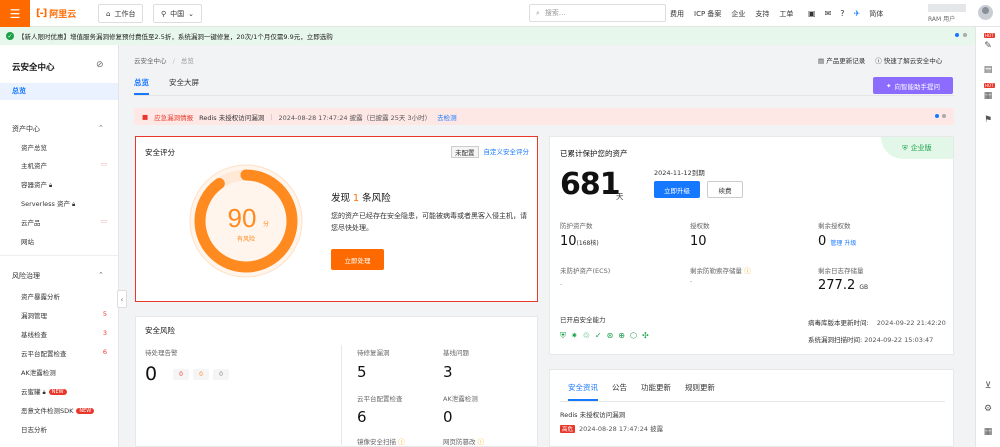  What do you see at coordinates (812, 13) in the screenshot?
I see `terminal-icon: ▣` at bounding box center [812, 13].